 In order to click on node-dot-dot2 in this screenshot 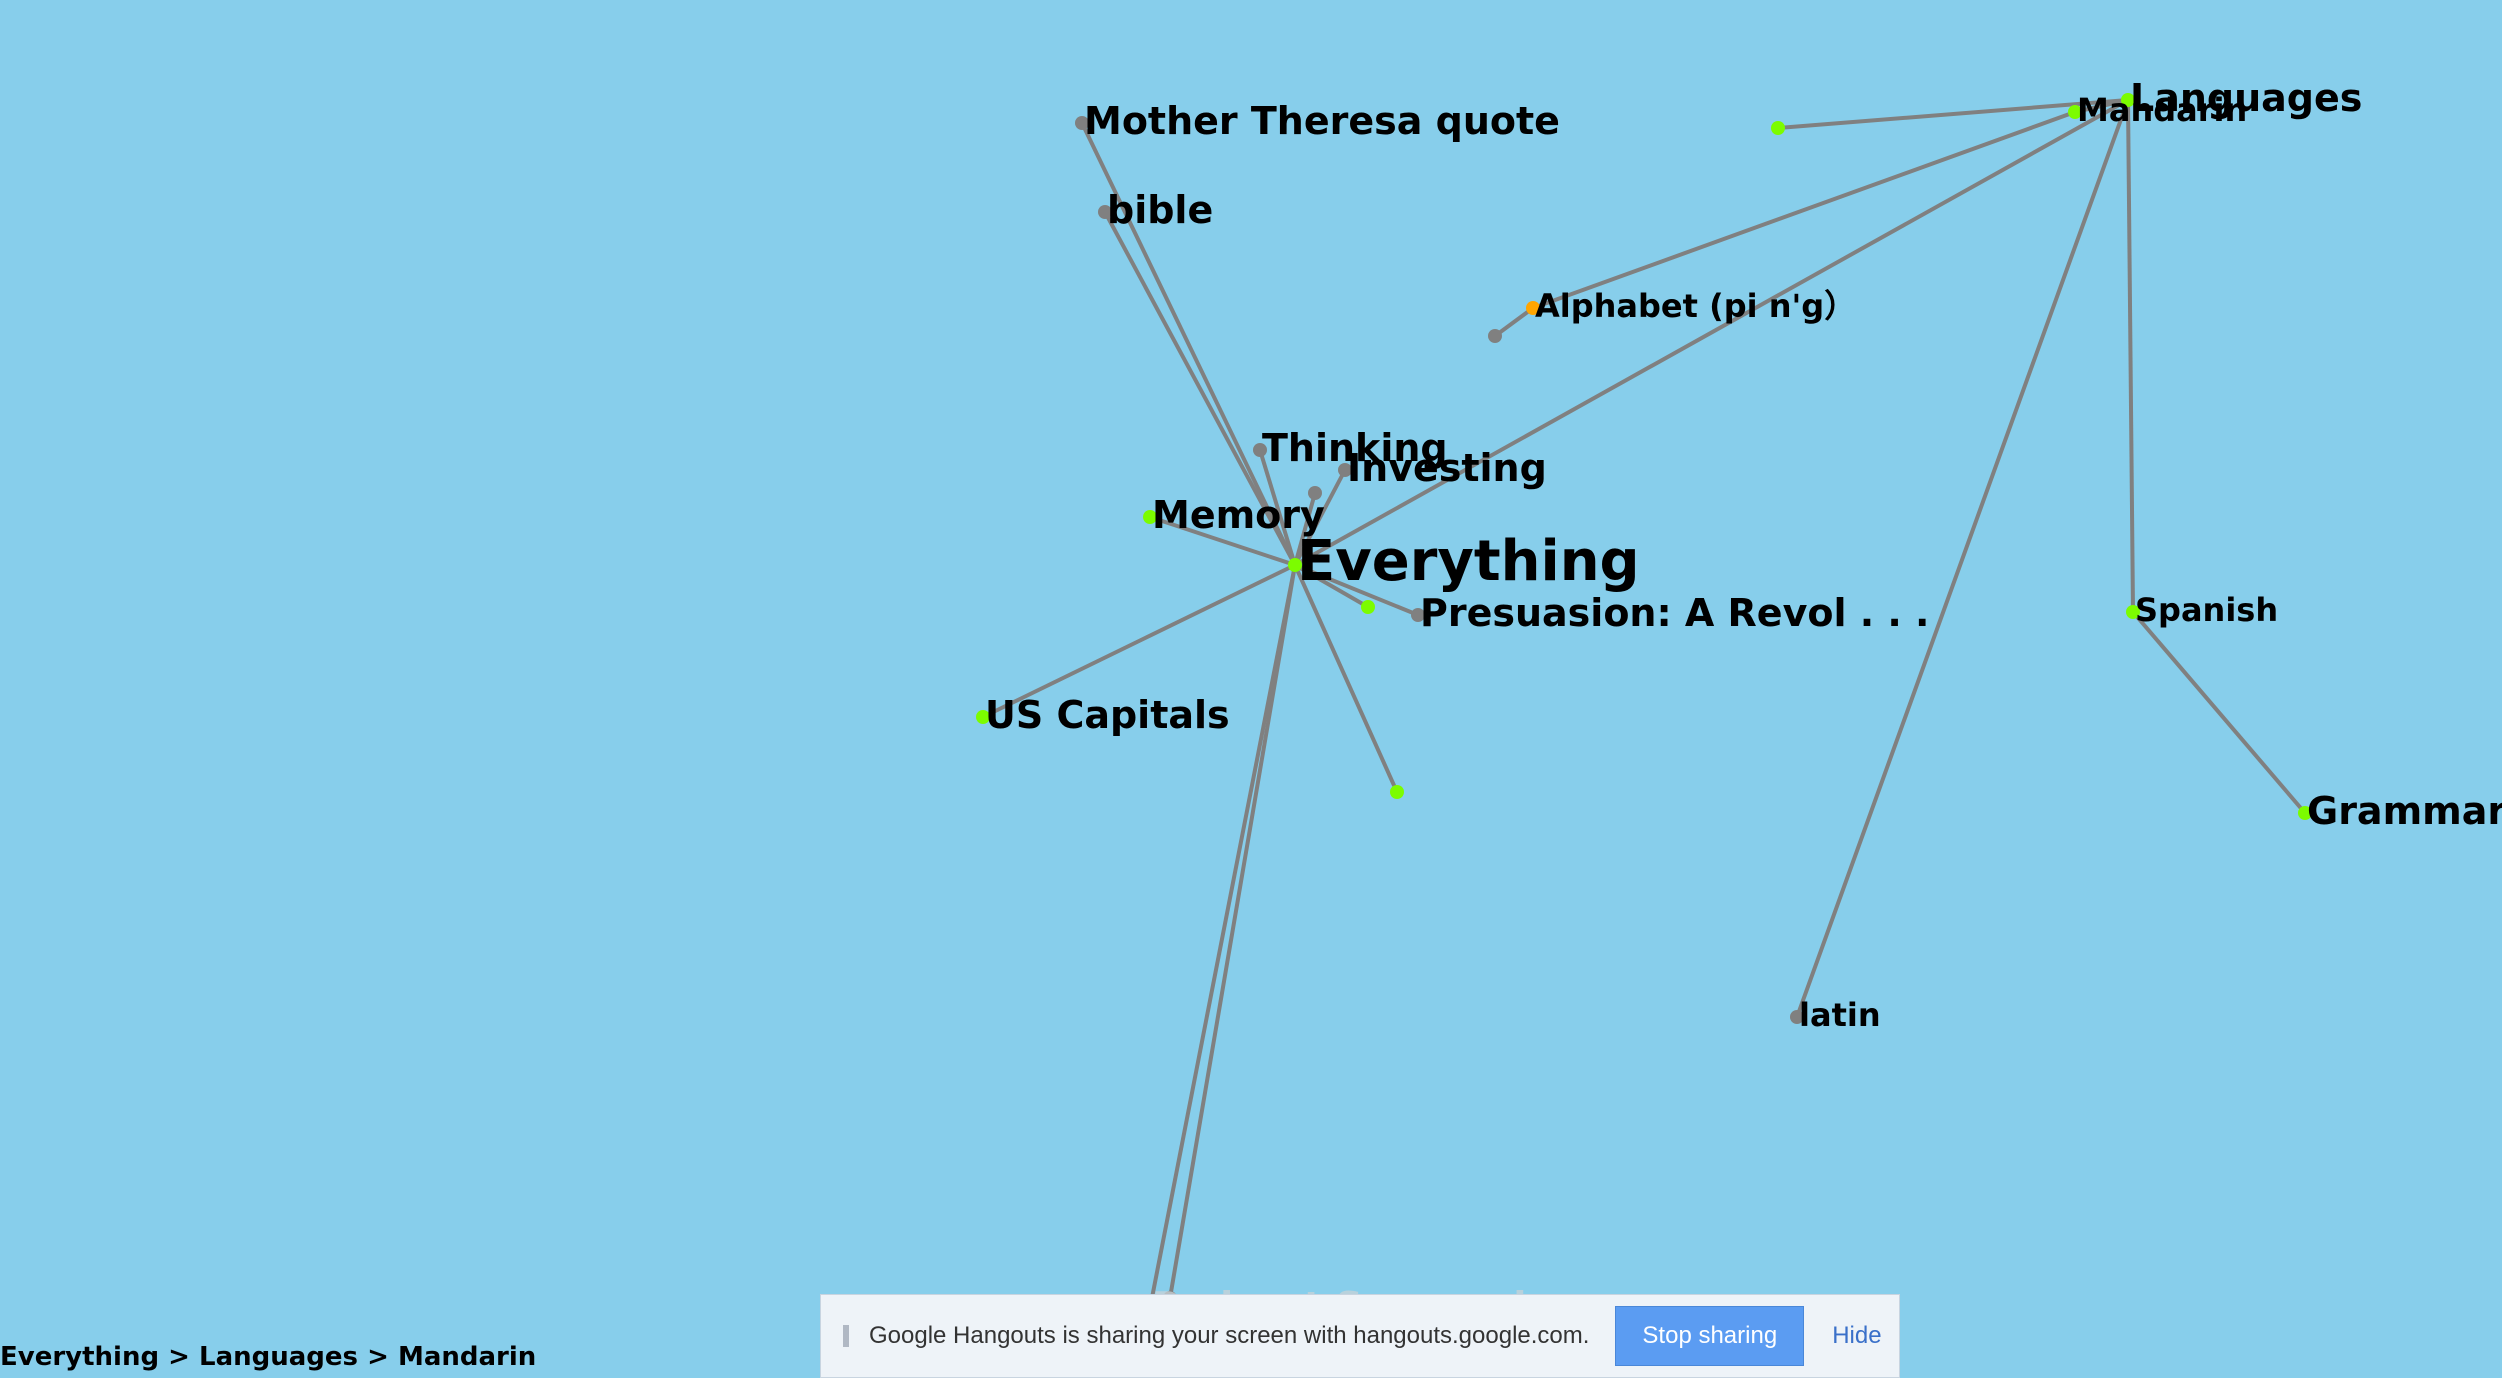, I will do `click(1368, 607)`.